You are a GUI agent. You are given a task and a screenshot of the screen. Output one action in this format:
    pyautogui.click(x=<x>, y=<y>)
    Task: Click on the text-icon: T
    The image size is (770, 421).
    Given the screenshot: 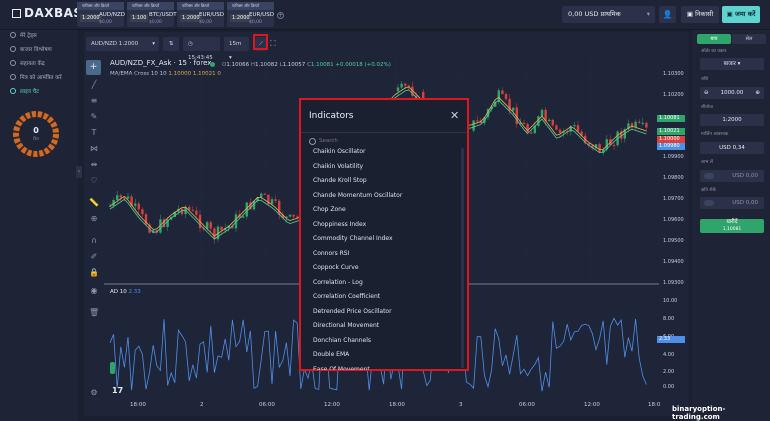 What is the action you would take?
    pyautogui.click(x=94, y=133)
    